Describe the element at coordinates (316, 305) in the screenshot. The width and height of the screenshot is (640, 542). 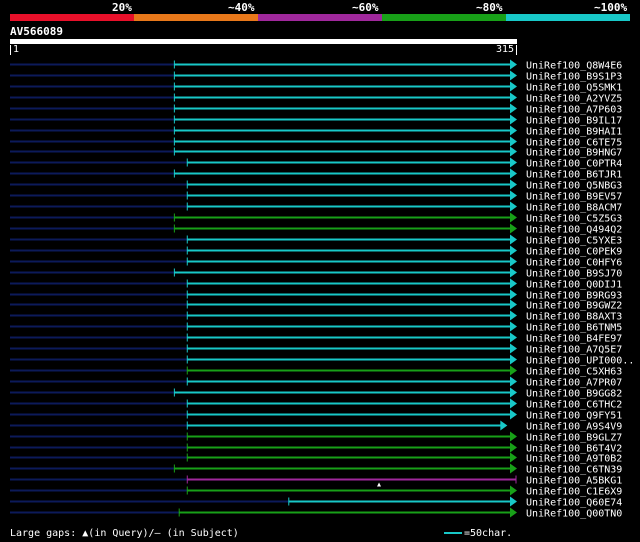
I see `hit-row: UniRef100_B9GWZ2` at that location.